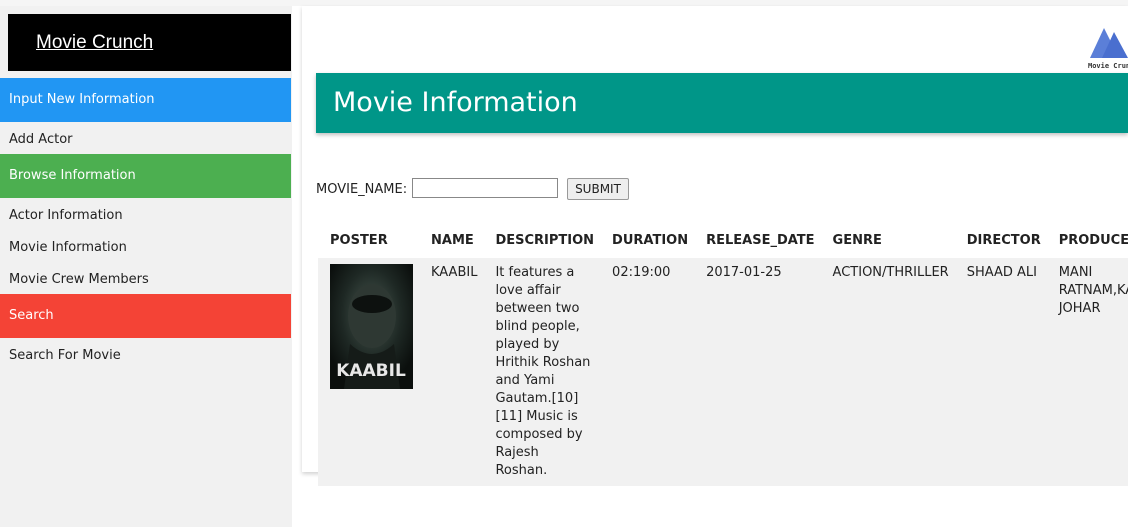 The width and height of the screenshot is (1128, 527). What do you see at coordinates (79, 279) in the screenshot?
I see `sidebar-item-movie-crew-members: Movie Crew Members` at bounding box center [79, 279].